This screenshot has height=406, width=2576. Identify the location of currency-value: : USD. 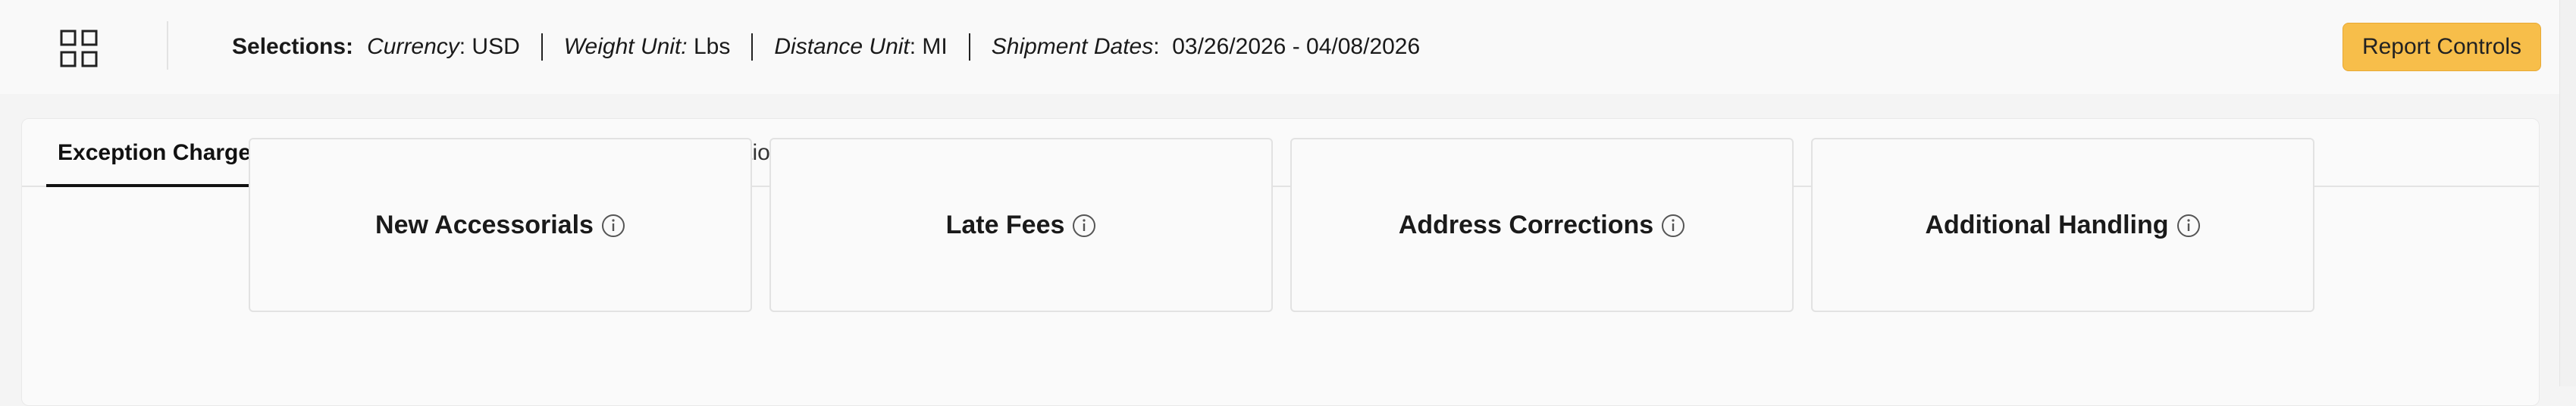
(489, 46).